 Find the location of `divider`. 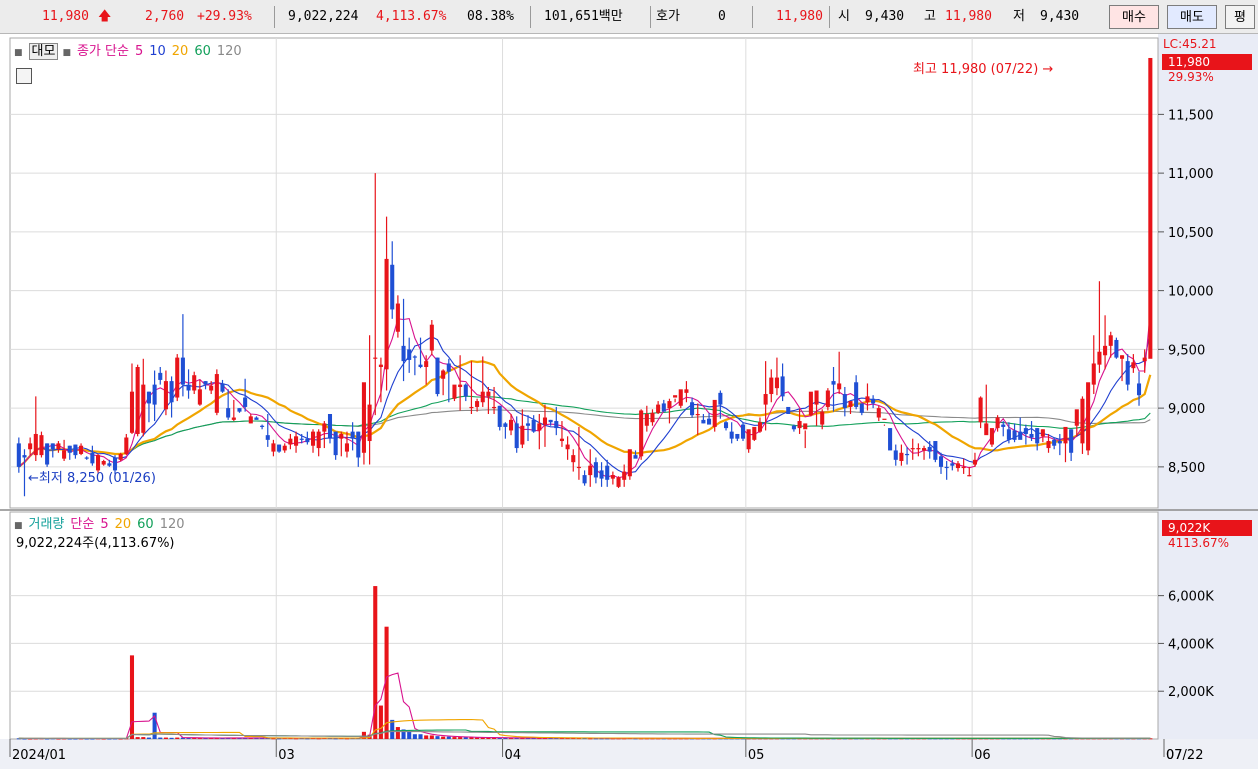

divider is located at coordinates (530, 17).